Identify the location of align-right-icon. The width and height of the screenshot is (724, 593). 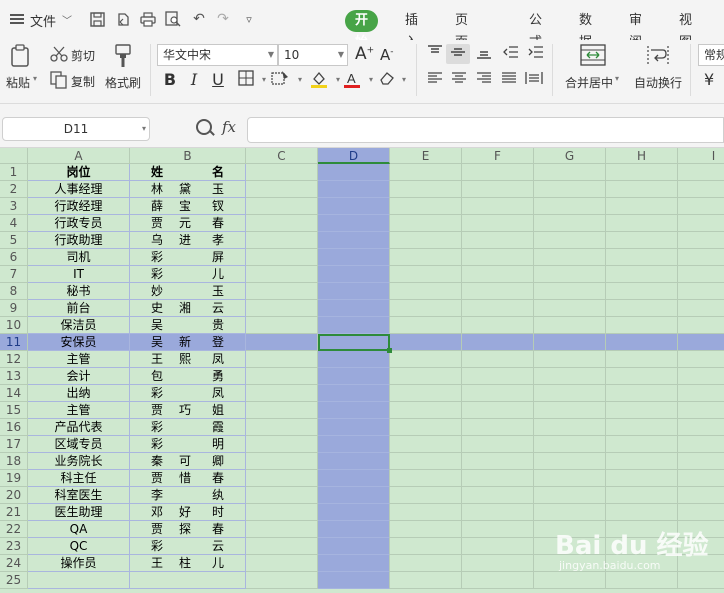
(484, 80).